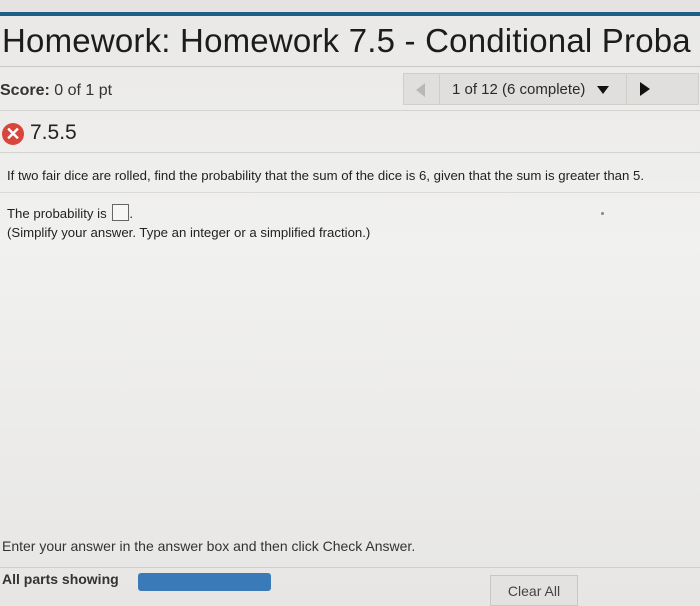  What do you see at coordinates (350, 8) in the screenshot?
I see `top-header-strip` at bounding box center [350, 8].